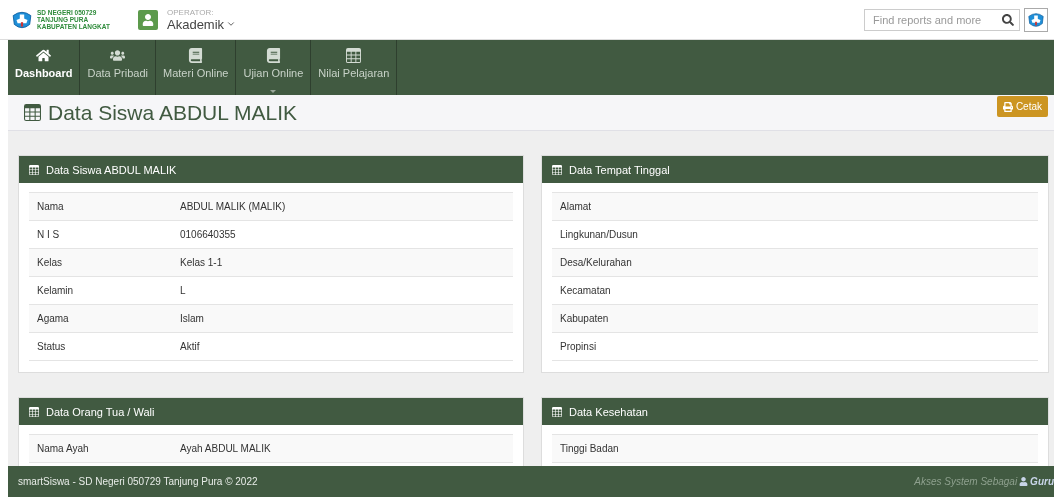 The width and height of the screenshot is (1054, 497). I want to click on printer-icon, so click(1007, 106).